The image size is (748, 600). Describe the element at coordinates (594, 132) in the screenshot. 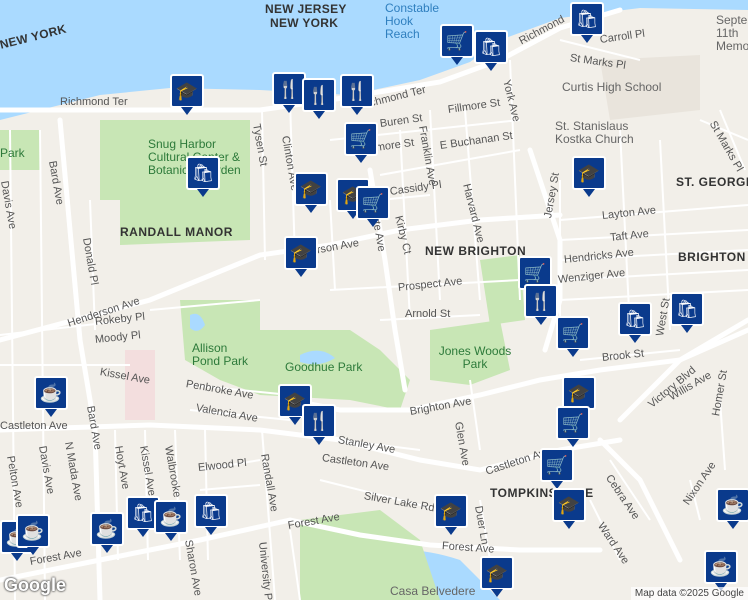

I see `label-st-stanislaus-church: St. Stanislaus Kostka Church` at that location.